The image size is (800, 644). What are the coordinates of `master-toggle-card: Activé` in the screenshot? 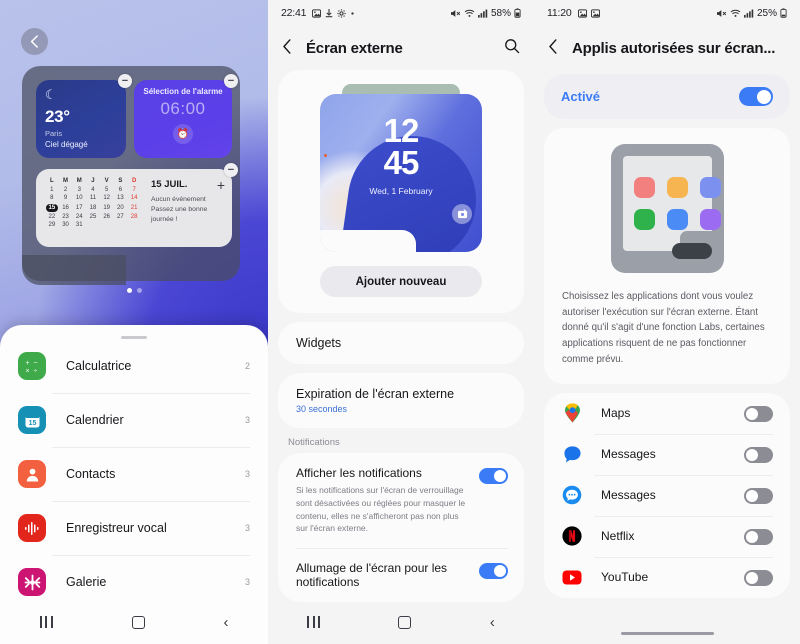 It's located at (667, 96).